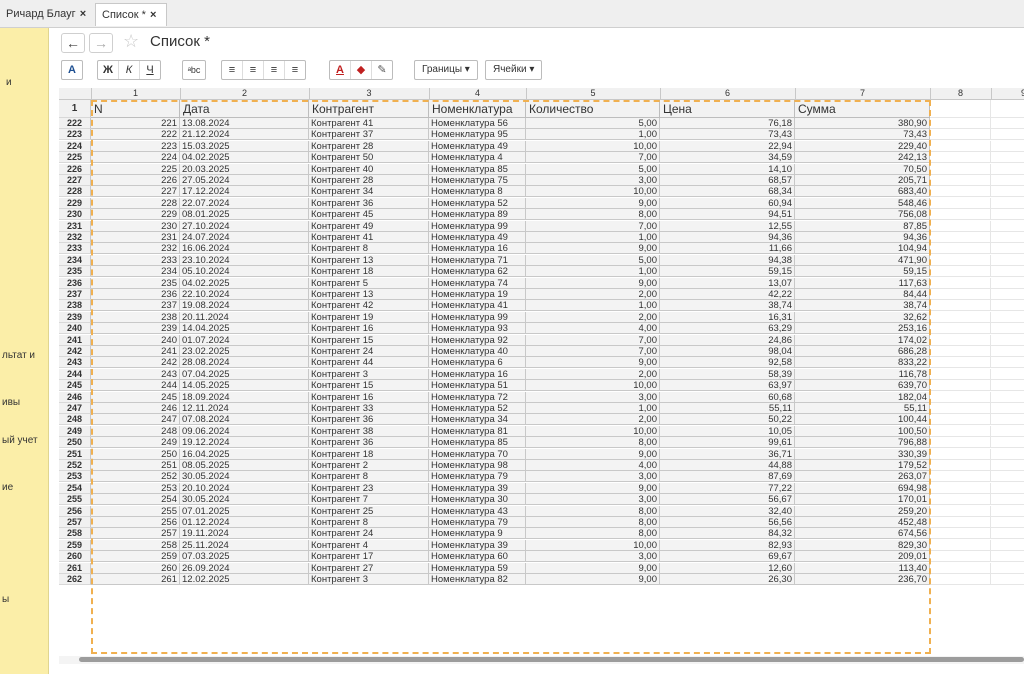 This screenshot has height=674, width=1024. Describe the element at coordinates (727, 557) in the screenshot. I see `table-cell: 69,67` at that location.